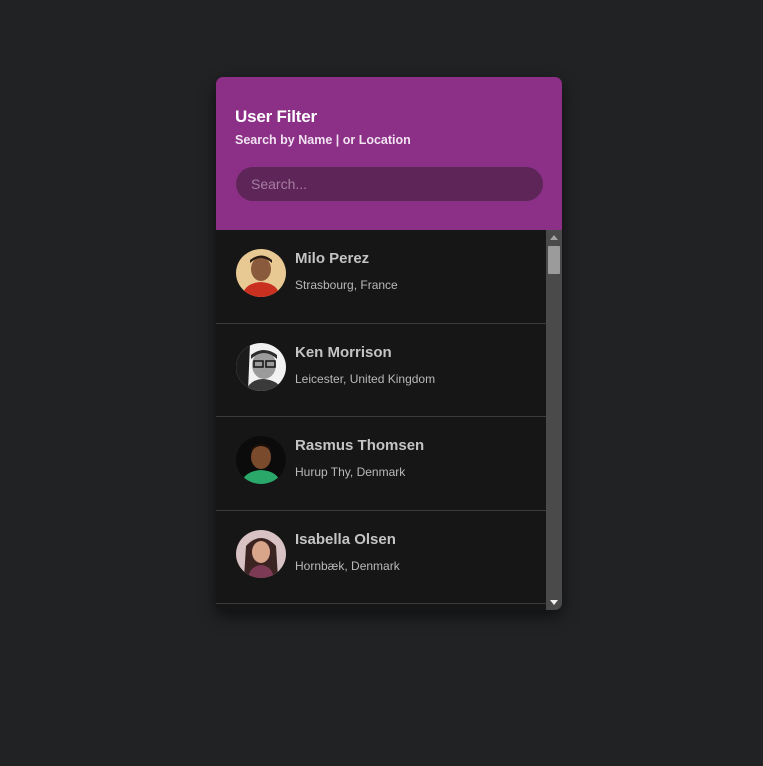  Describe the element at coordinates (389, 153) in the screenshot. I see `card-header: User Filter Search by Name | or Location` at that location.